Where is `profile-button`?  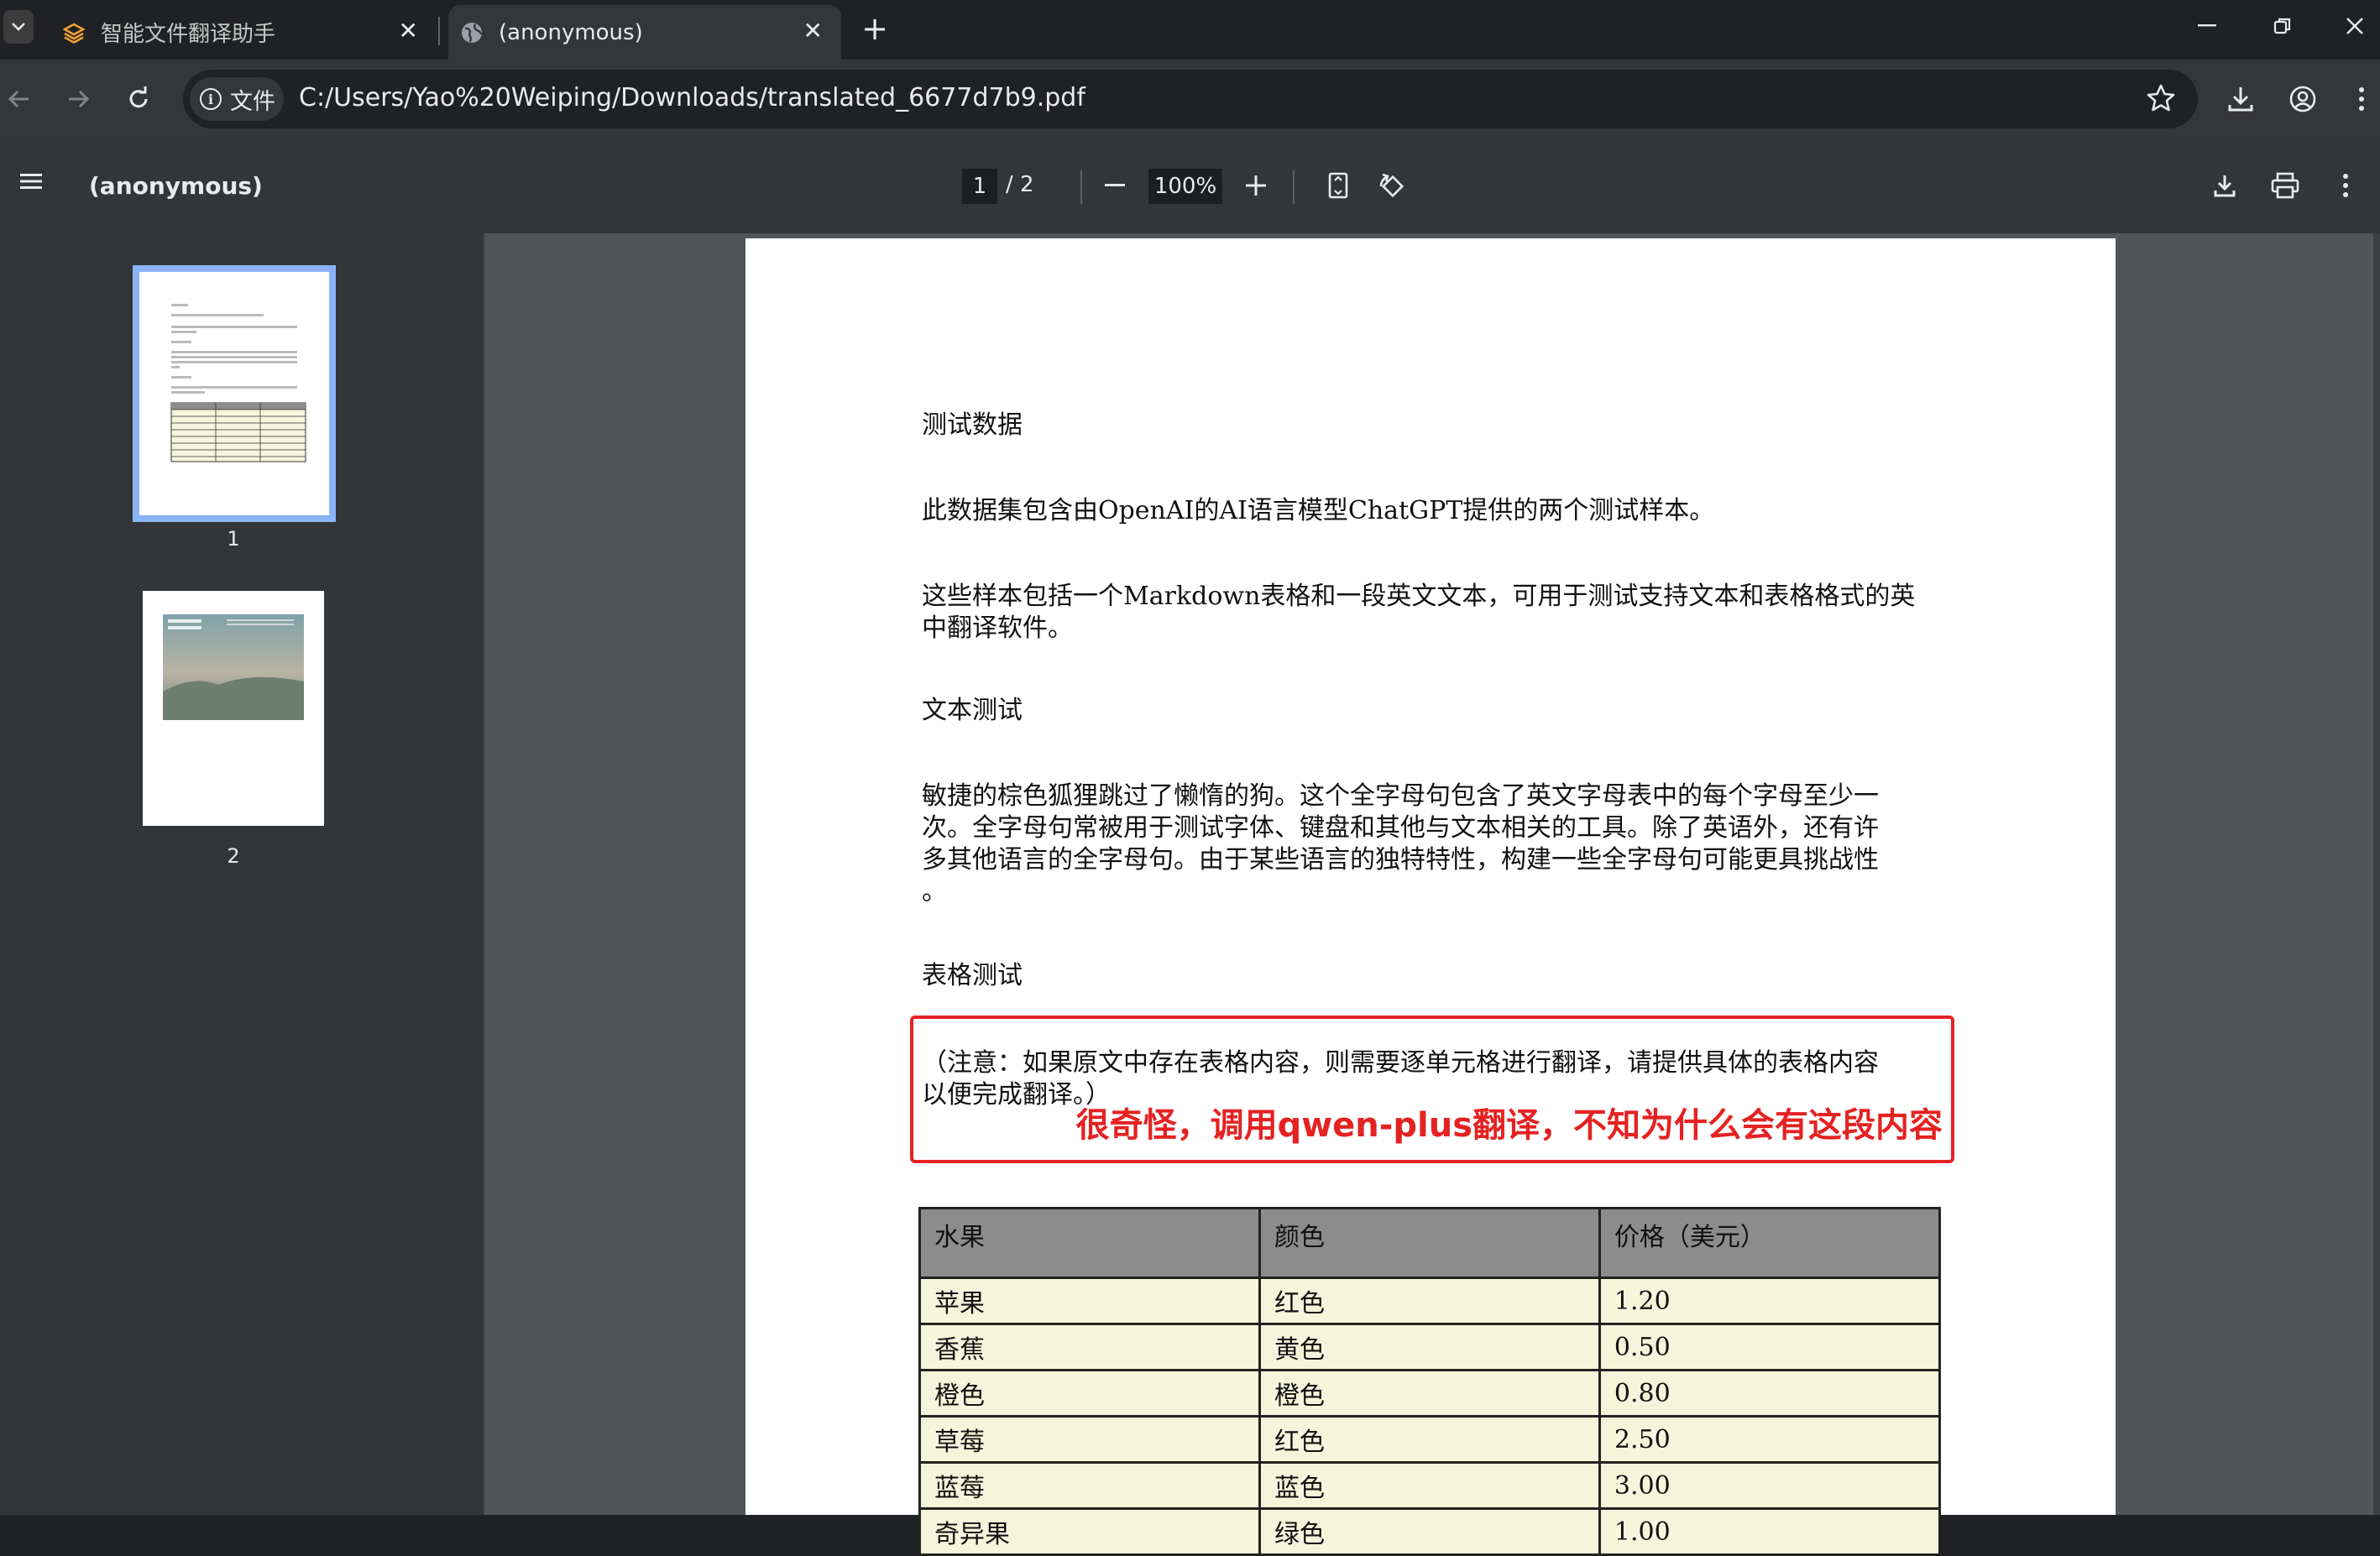
profile-button is located at coordinates (2302, 99).